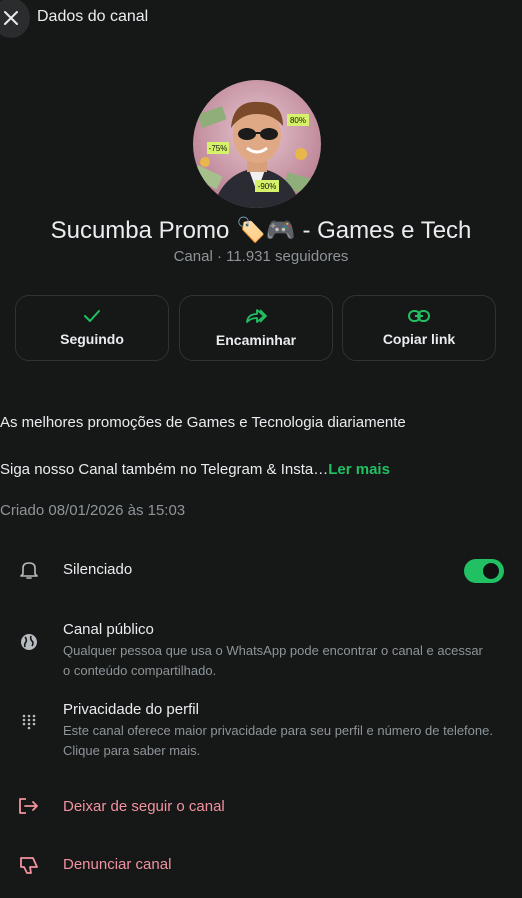 The image size is (522, 898). What do you see at coordinates (29, 865) in the screenshot?
I see `thumbs-down-icon` at bounding box center [29, 865].